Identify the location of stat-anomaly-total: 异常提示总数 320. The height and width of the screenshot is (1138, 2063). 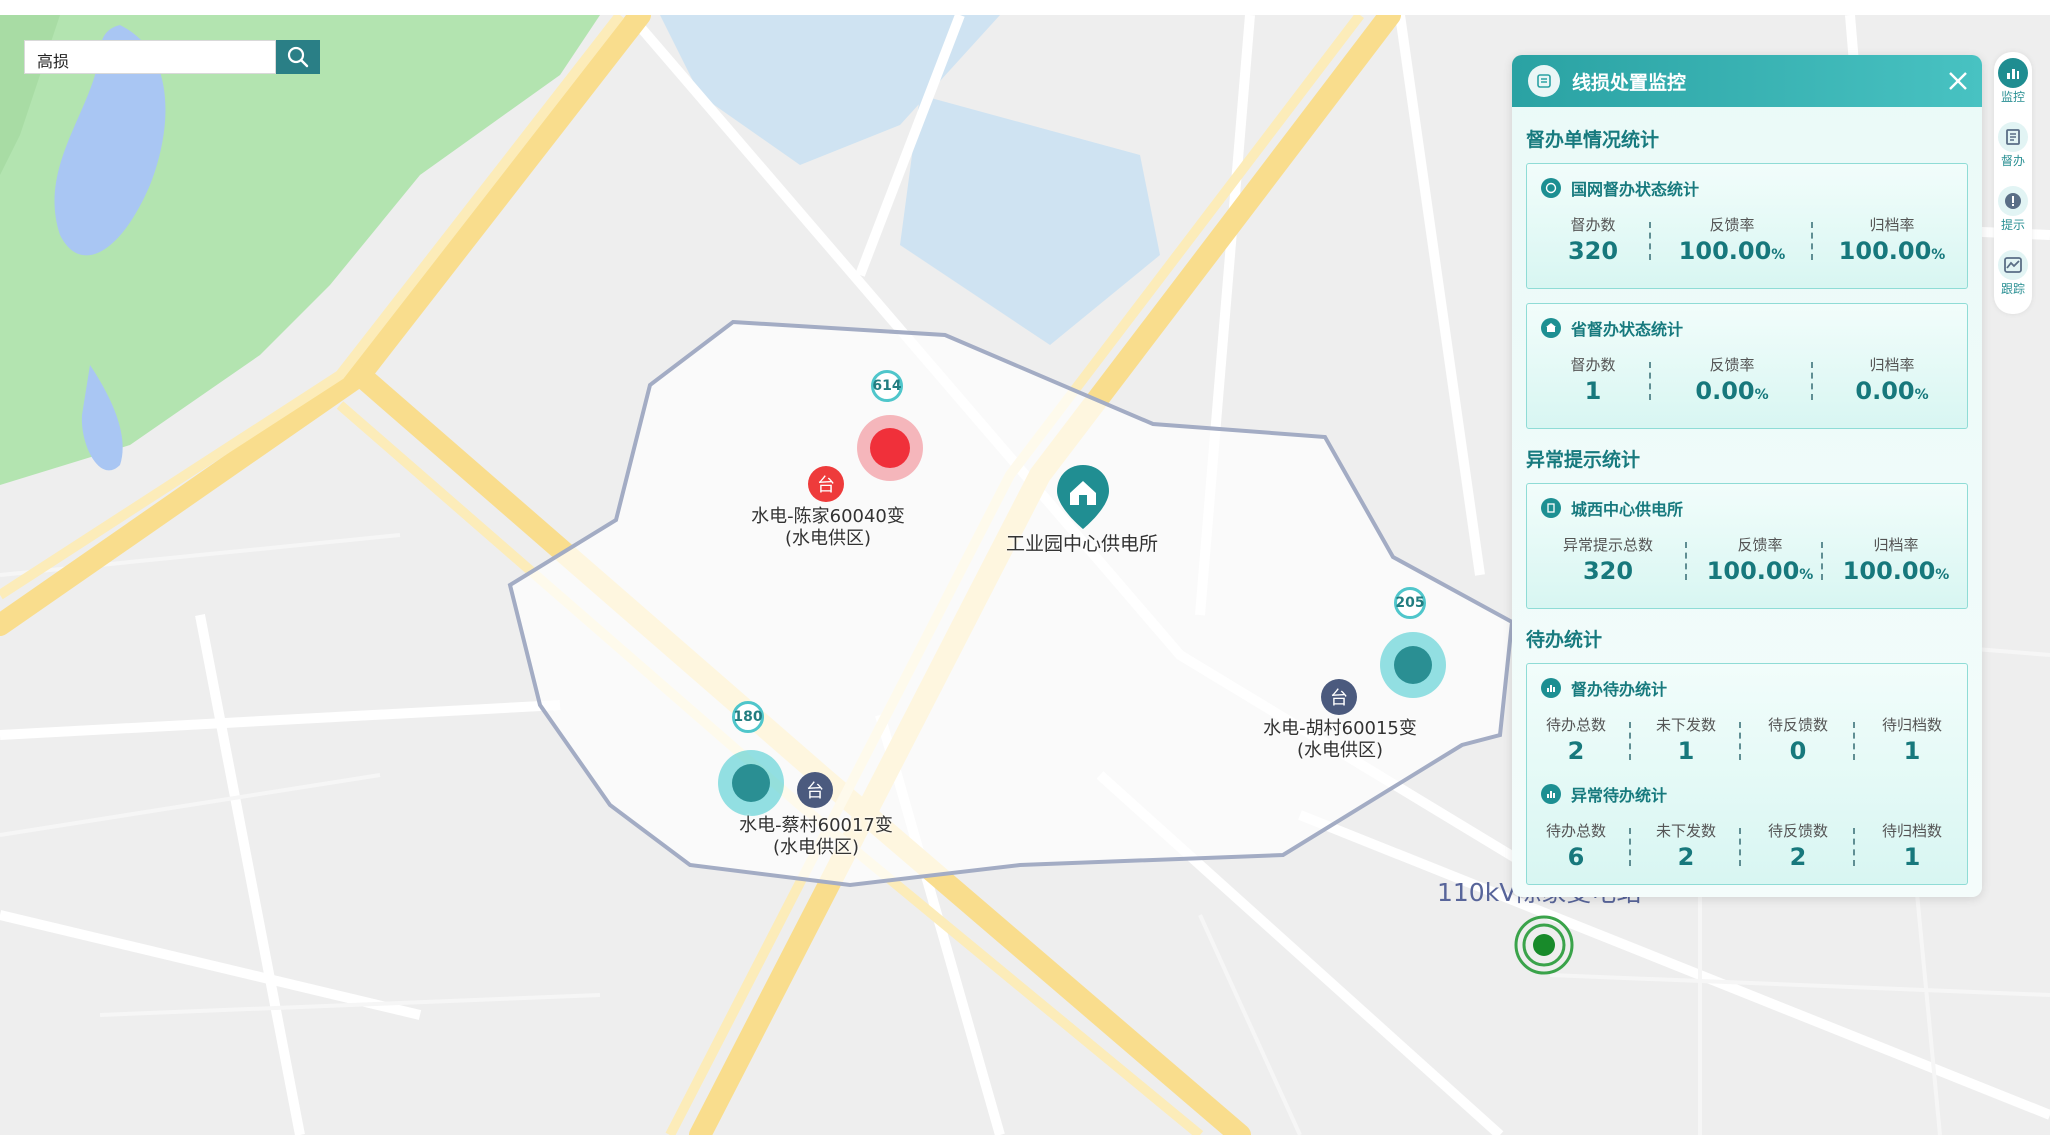
(1607, 560).